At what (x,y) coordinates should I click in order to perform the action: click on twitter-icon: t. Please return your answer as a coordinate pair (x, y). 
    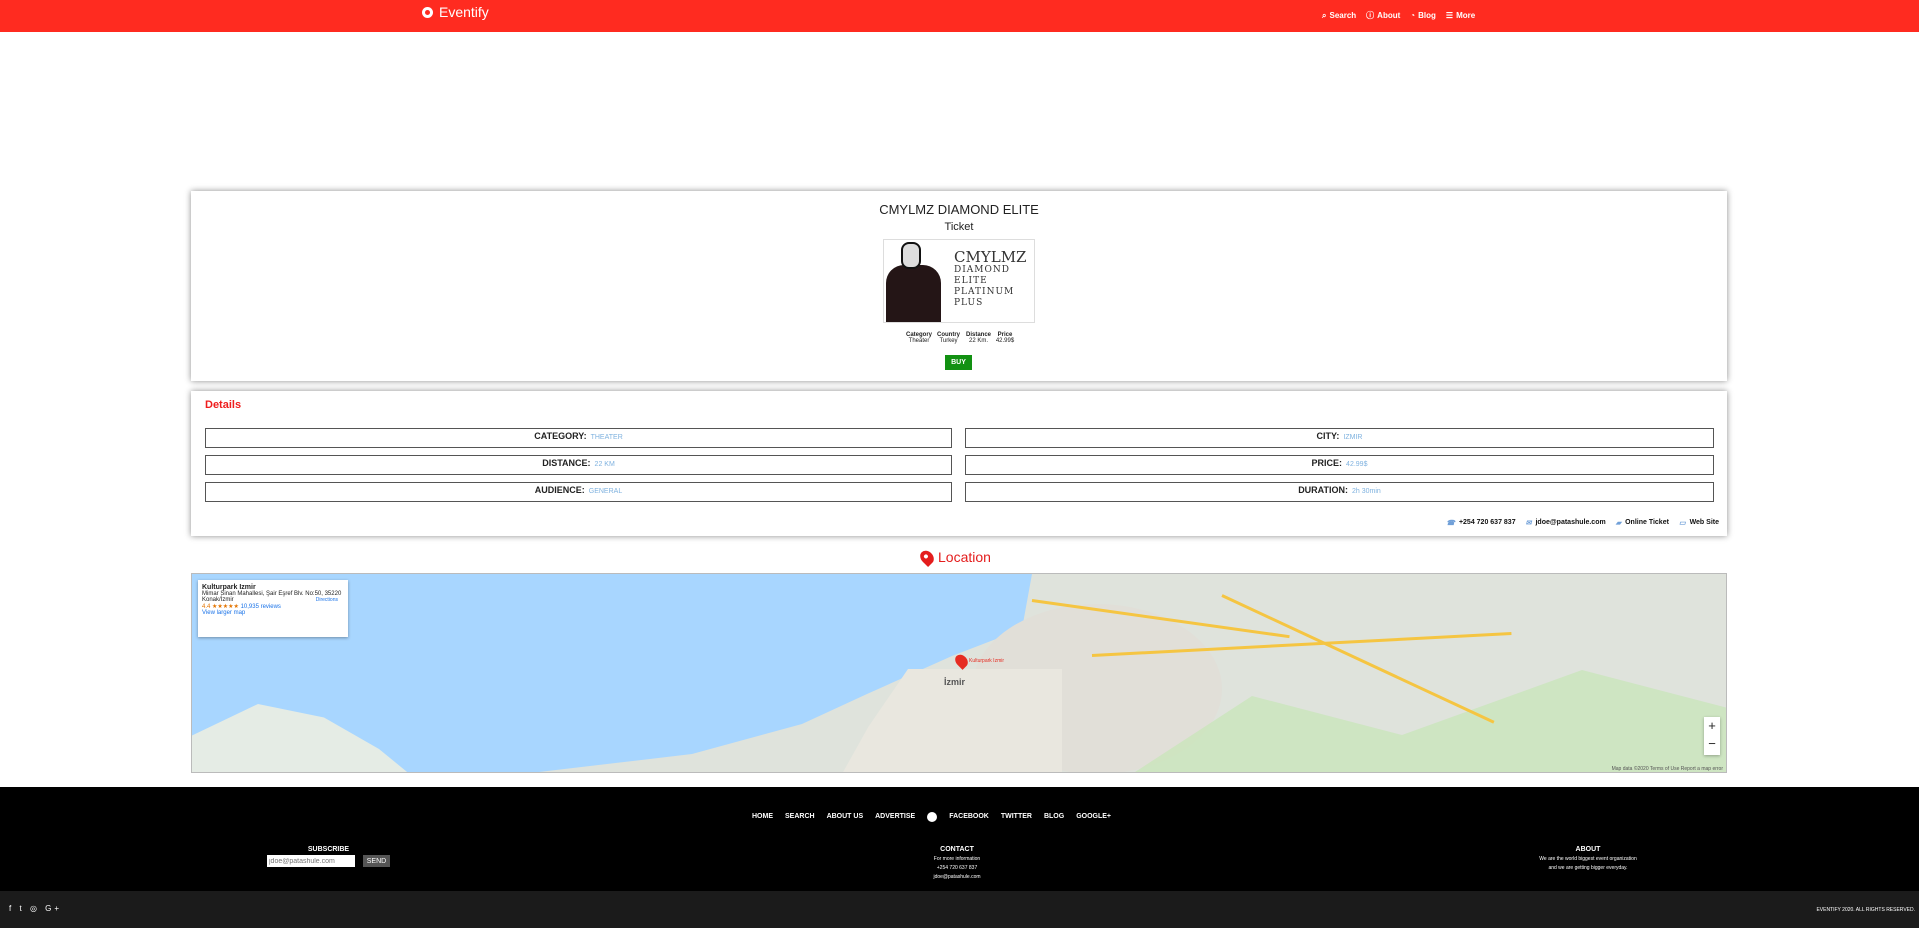
    Looking at the image, I should click on (21, 908).